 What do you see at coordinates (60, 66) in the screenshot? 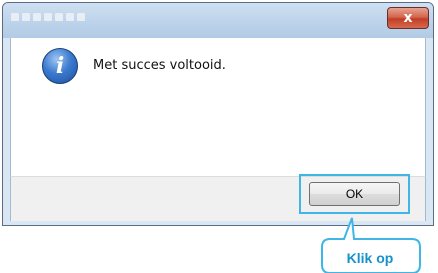
I see `info-icon: i` at bounding box center [60, 66].